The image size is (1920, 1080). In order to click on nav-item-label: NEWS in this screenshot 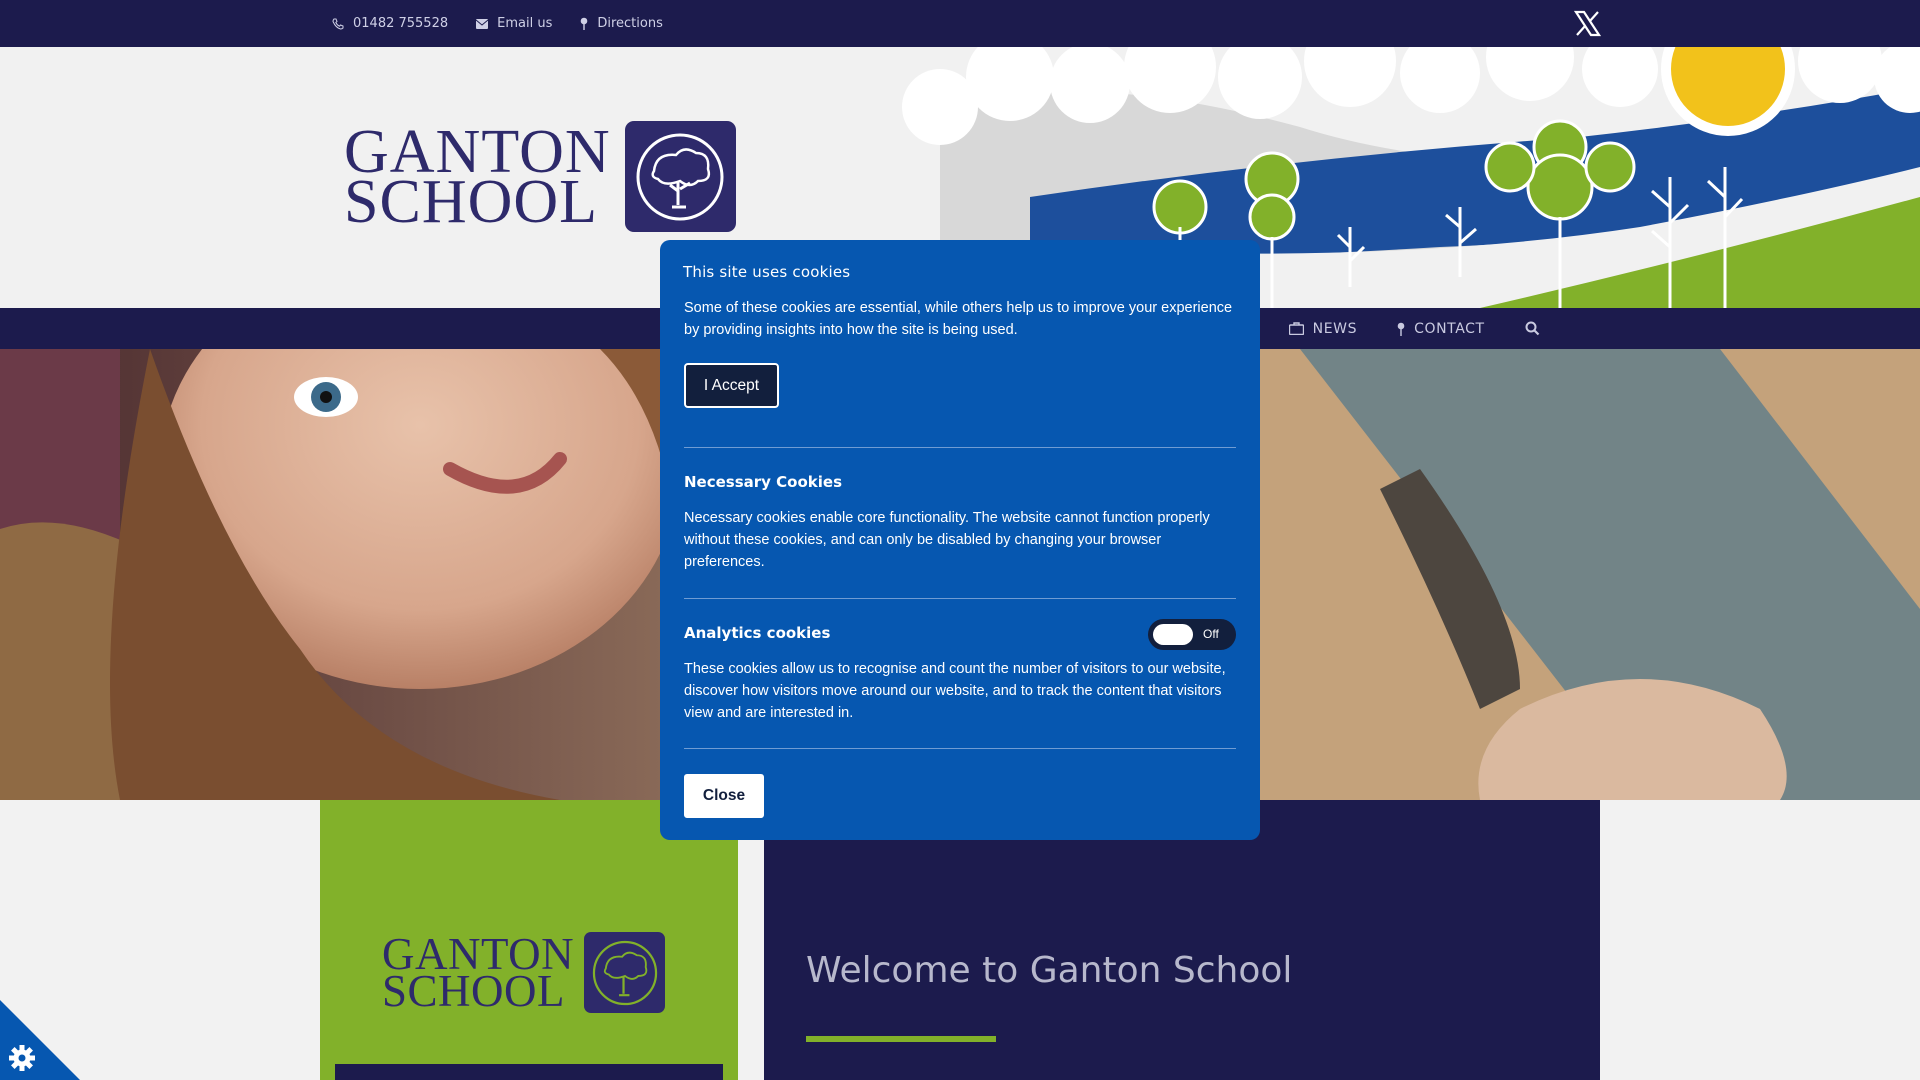, I will do `click(1335, 328)`.